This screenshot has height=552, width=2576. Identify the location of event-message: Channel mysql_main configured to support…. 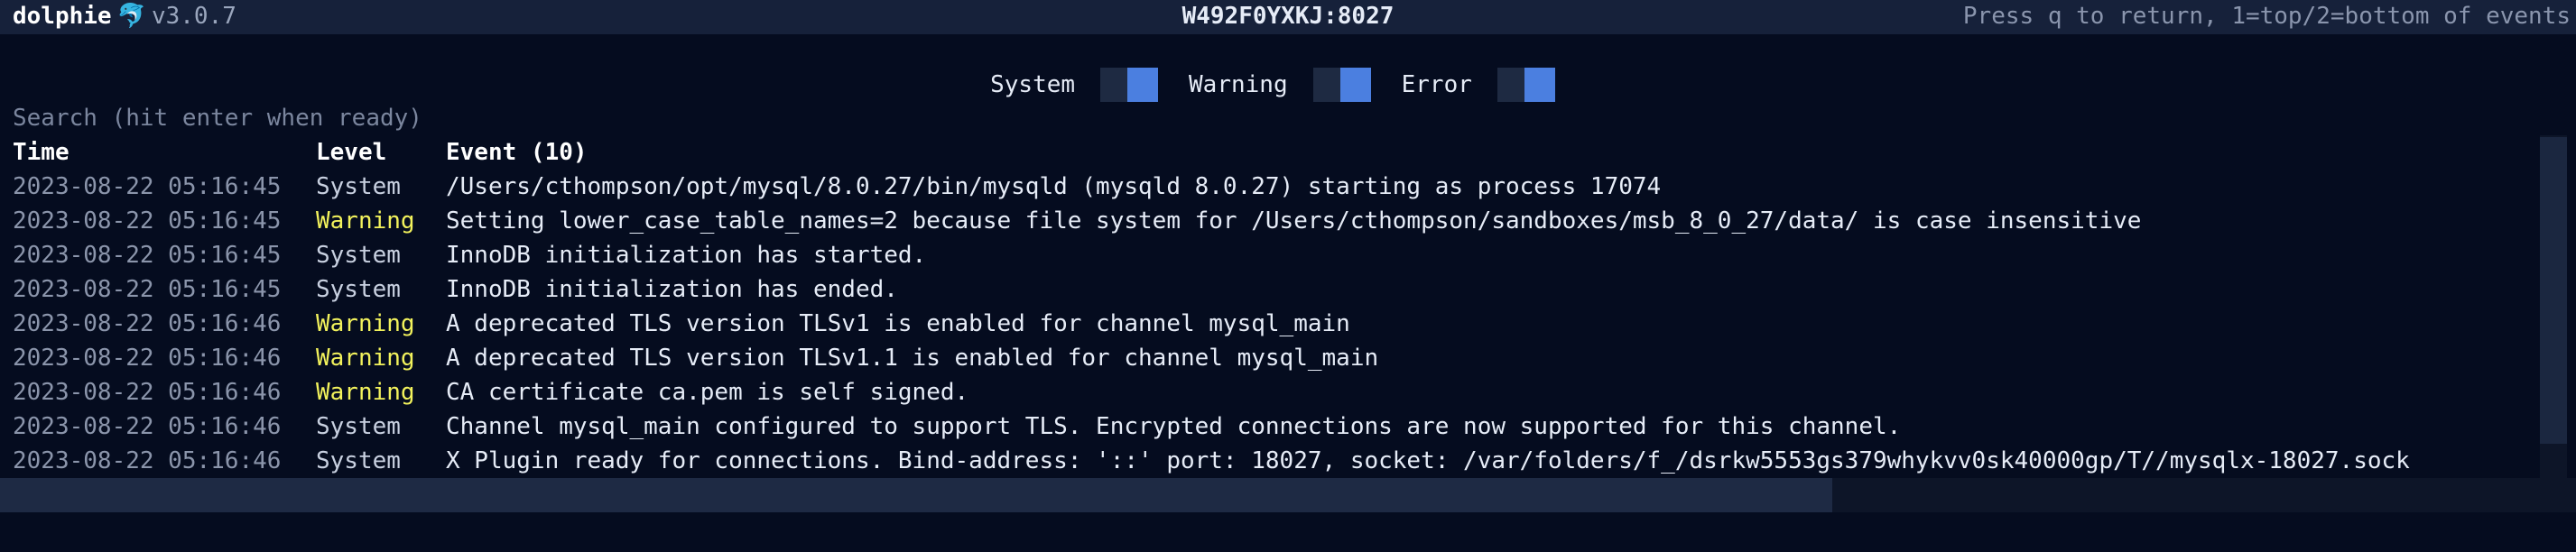
(1174, 426).